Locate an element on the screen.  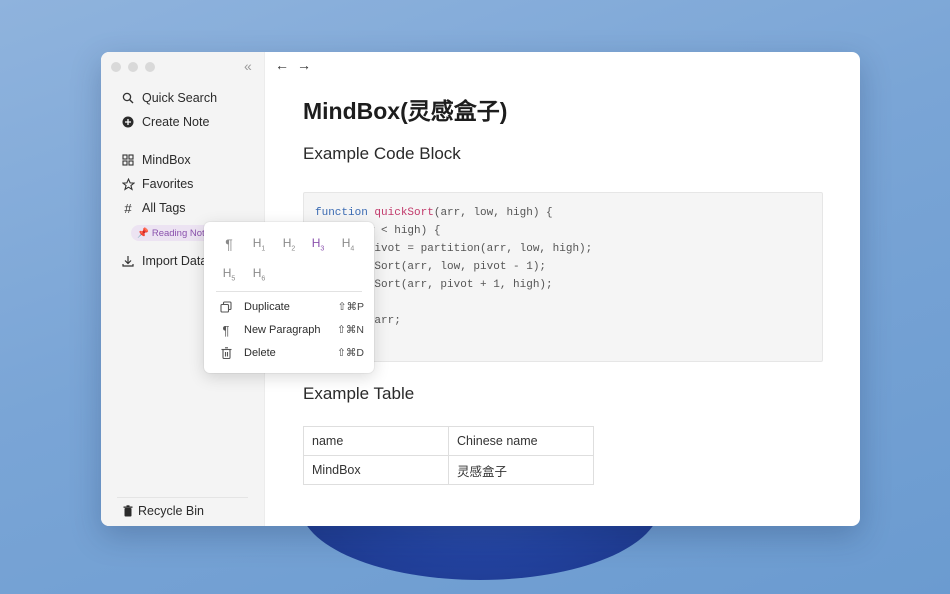
minimize-window-button is located at coordinates (133, 67).